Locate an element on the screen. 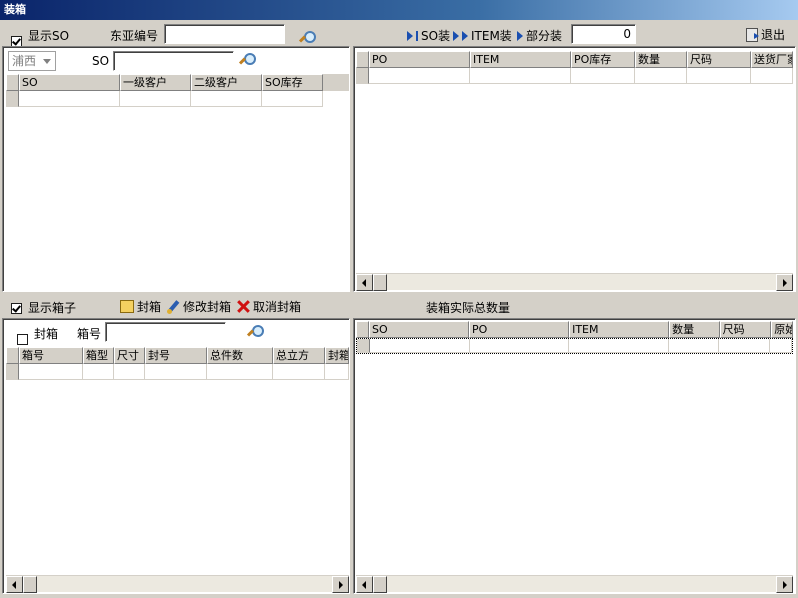 The height and width of the screenshot is (598, 798). column-header: 送货厂家 is located at coordinates (772, 59).